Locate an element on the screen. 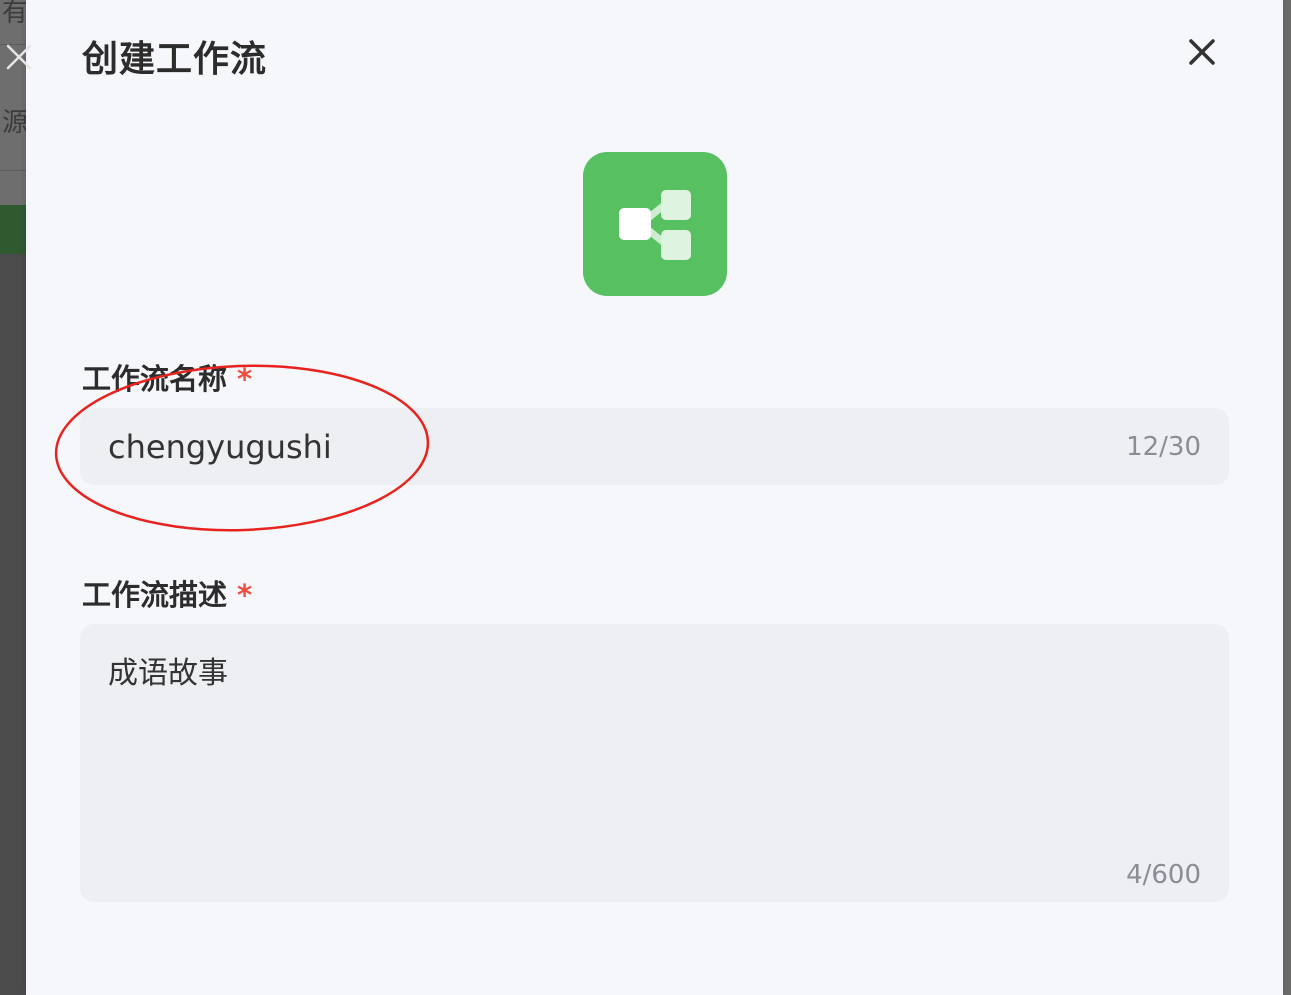  side-panel-close-button is located at coordinates (19, 57).